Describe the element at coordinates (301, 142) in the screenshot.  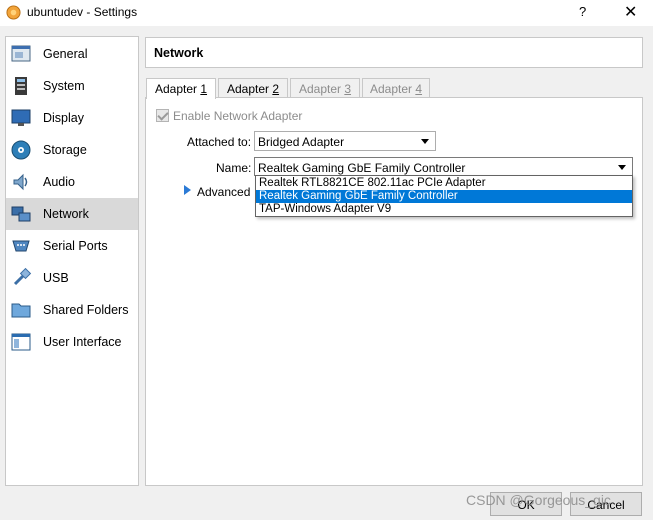
I see `attached-to-value: Bridged Adapter` at that location.